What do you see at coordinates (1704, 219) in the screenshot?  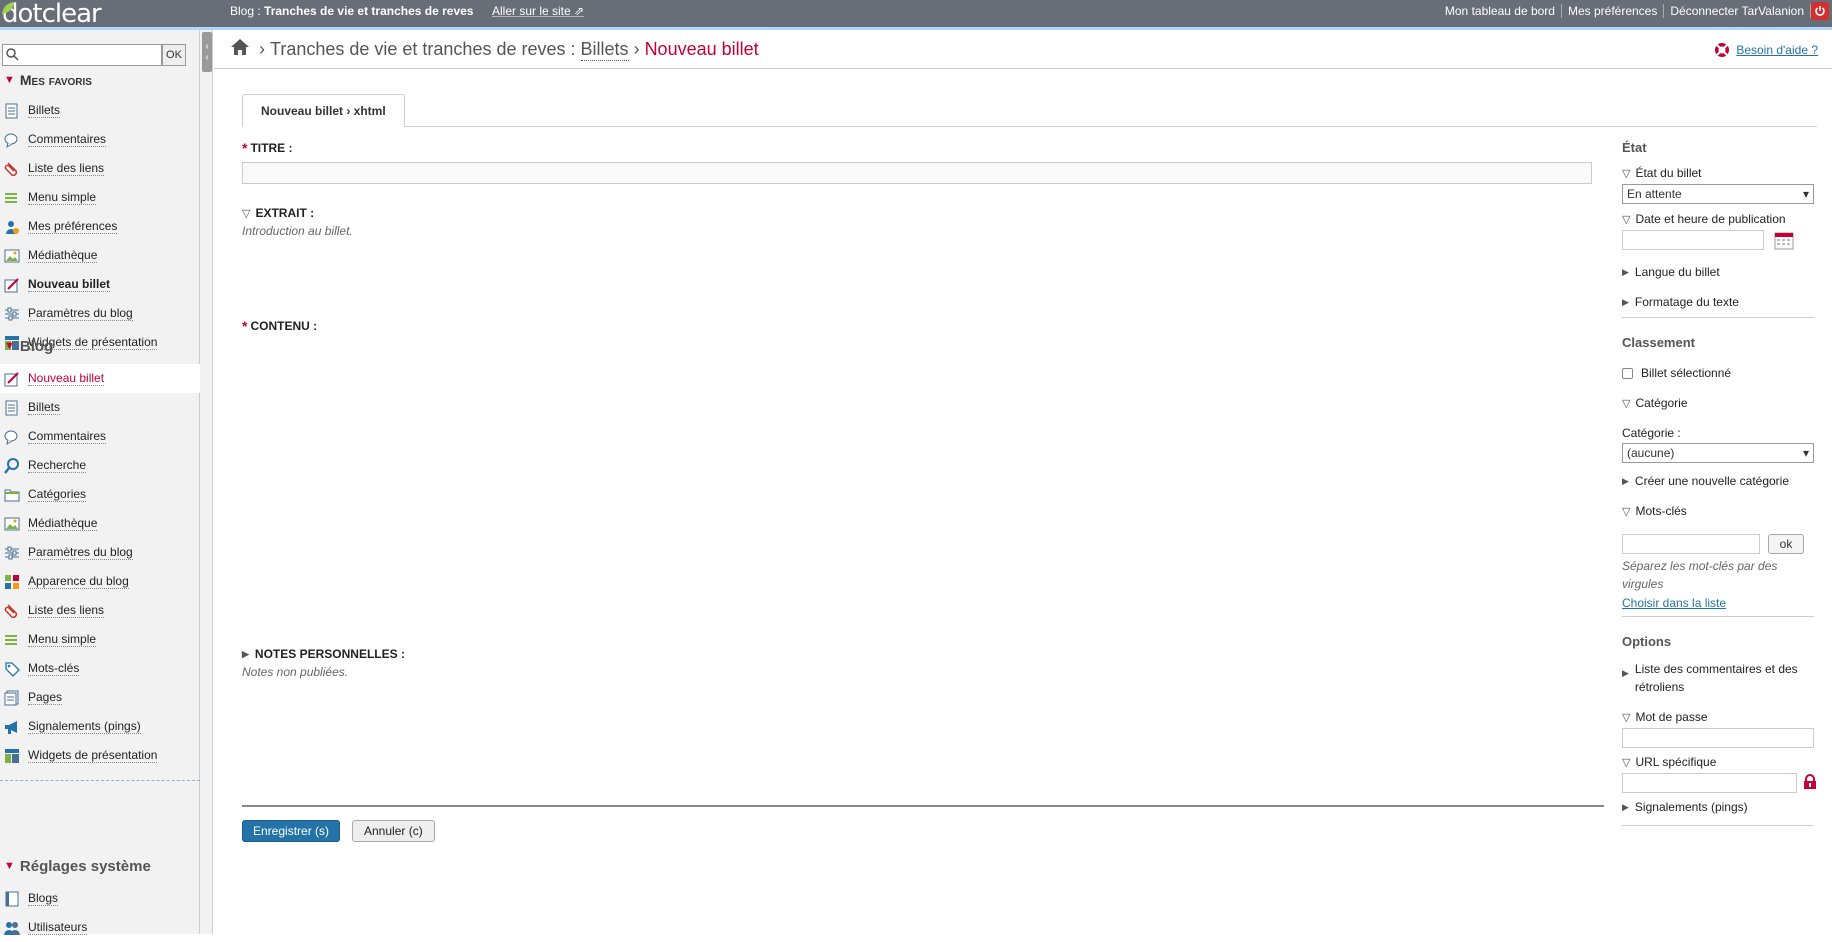 I see `pub-date-toggle: ▽ Date et heure de publication` at bounding box center [1704, 219].